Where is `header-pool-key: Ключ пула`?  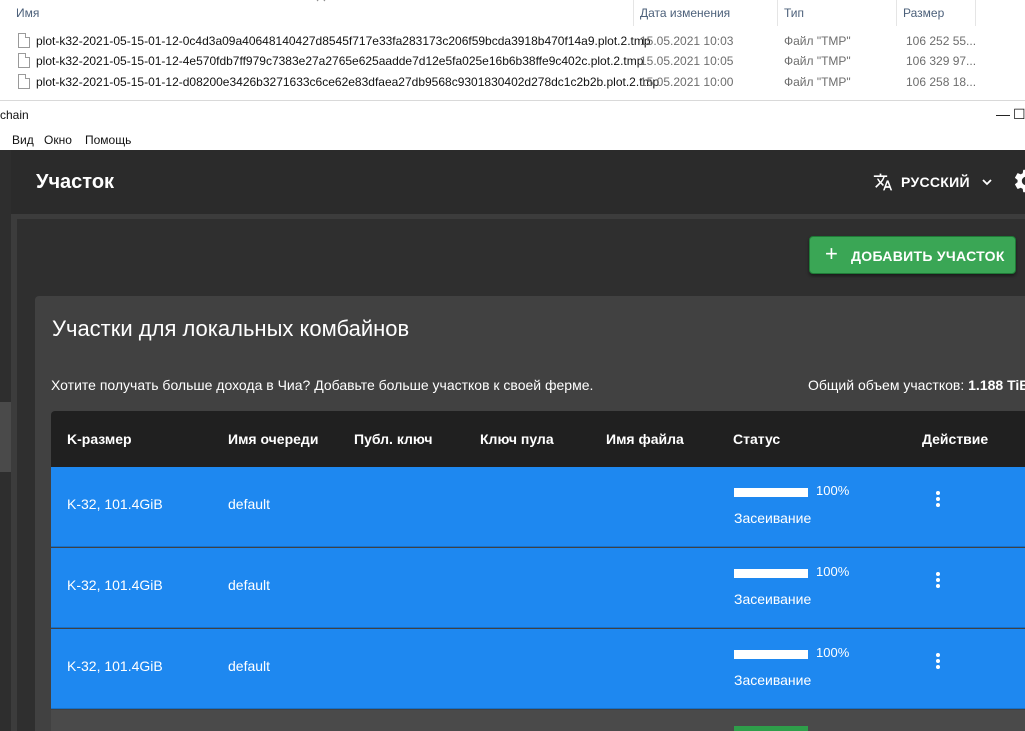 header-pool-key: Ключ пула is located at coordinates (517, 439).